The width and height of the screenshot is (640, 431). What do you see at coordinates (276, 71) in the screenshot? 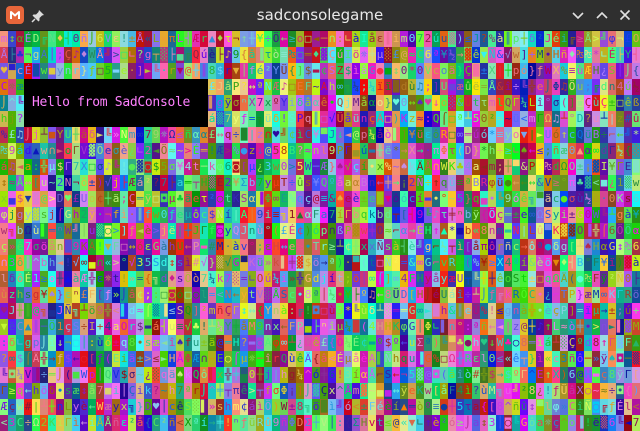
I see `glyph-cell: Y` at bounding box center [276, 71].